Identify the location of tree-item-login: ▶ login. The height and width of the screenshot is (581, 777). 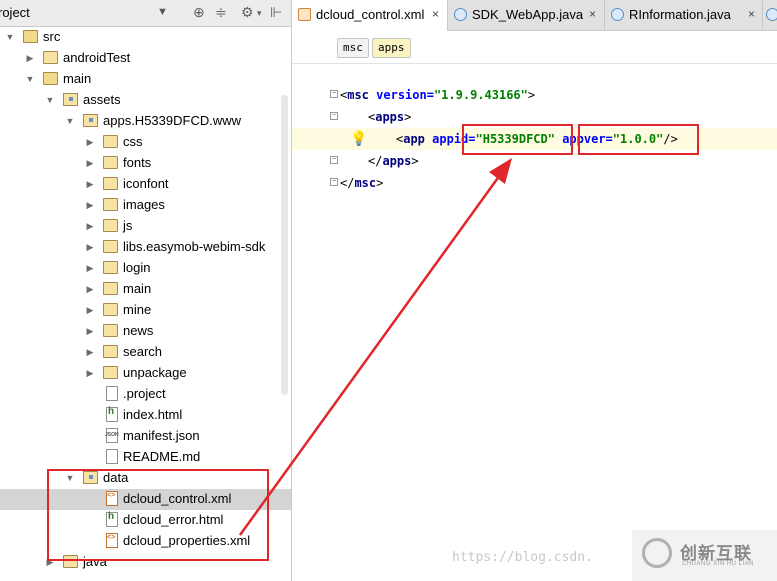
(145, 268).